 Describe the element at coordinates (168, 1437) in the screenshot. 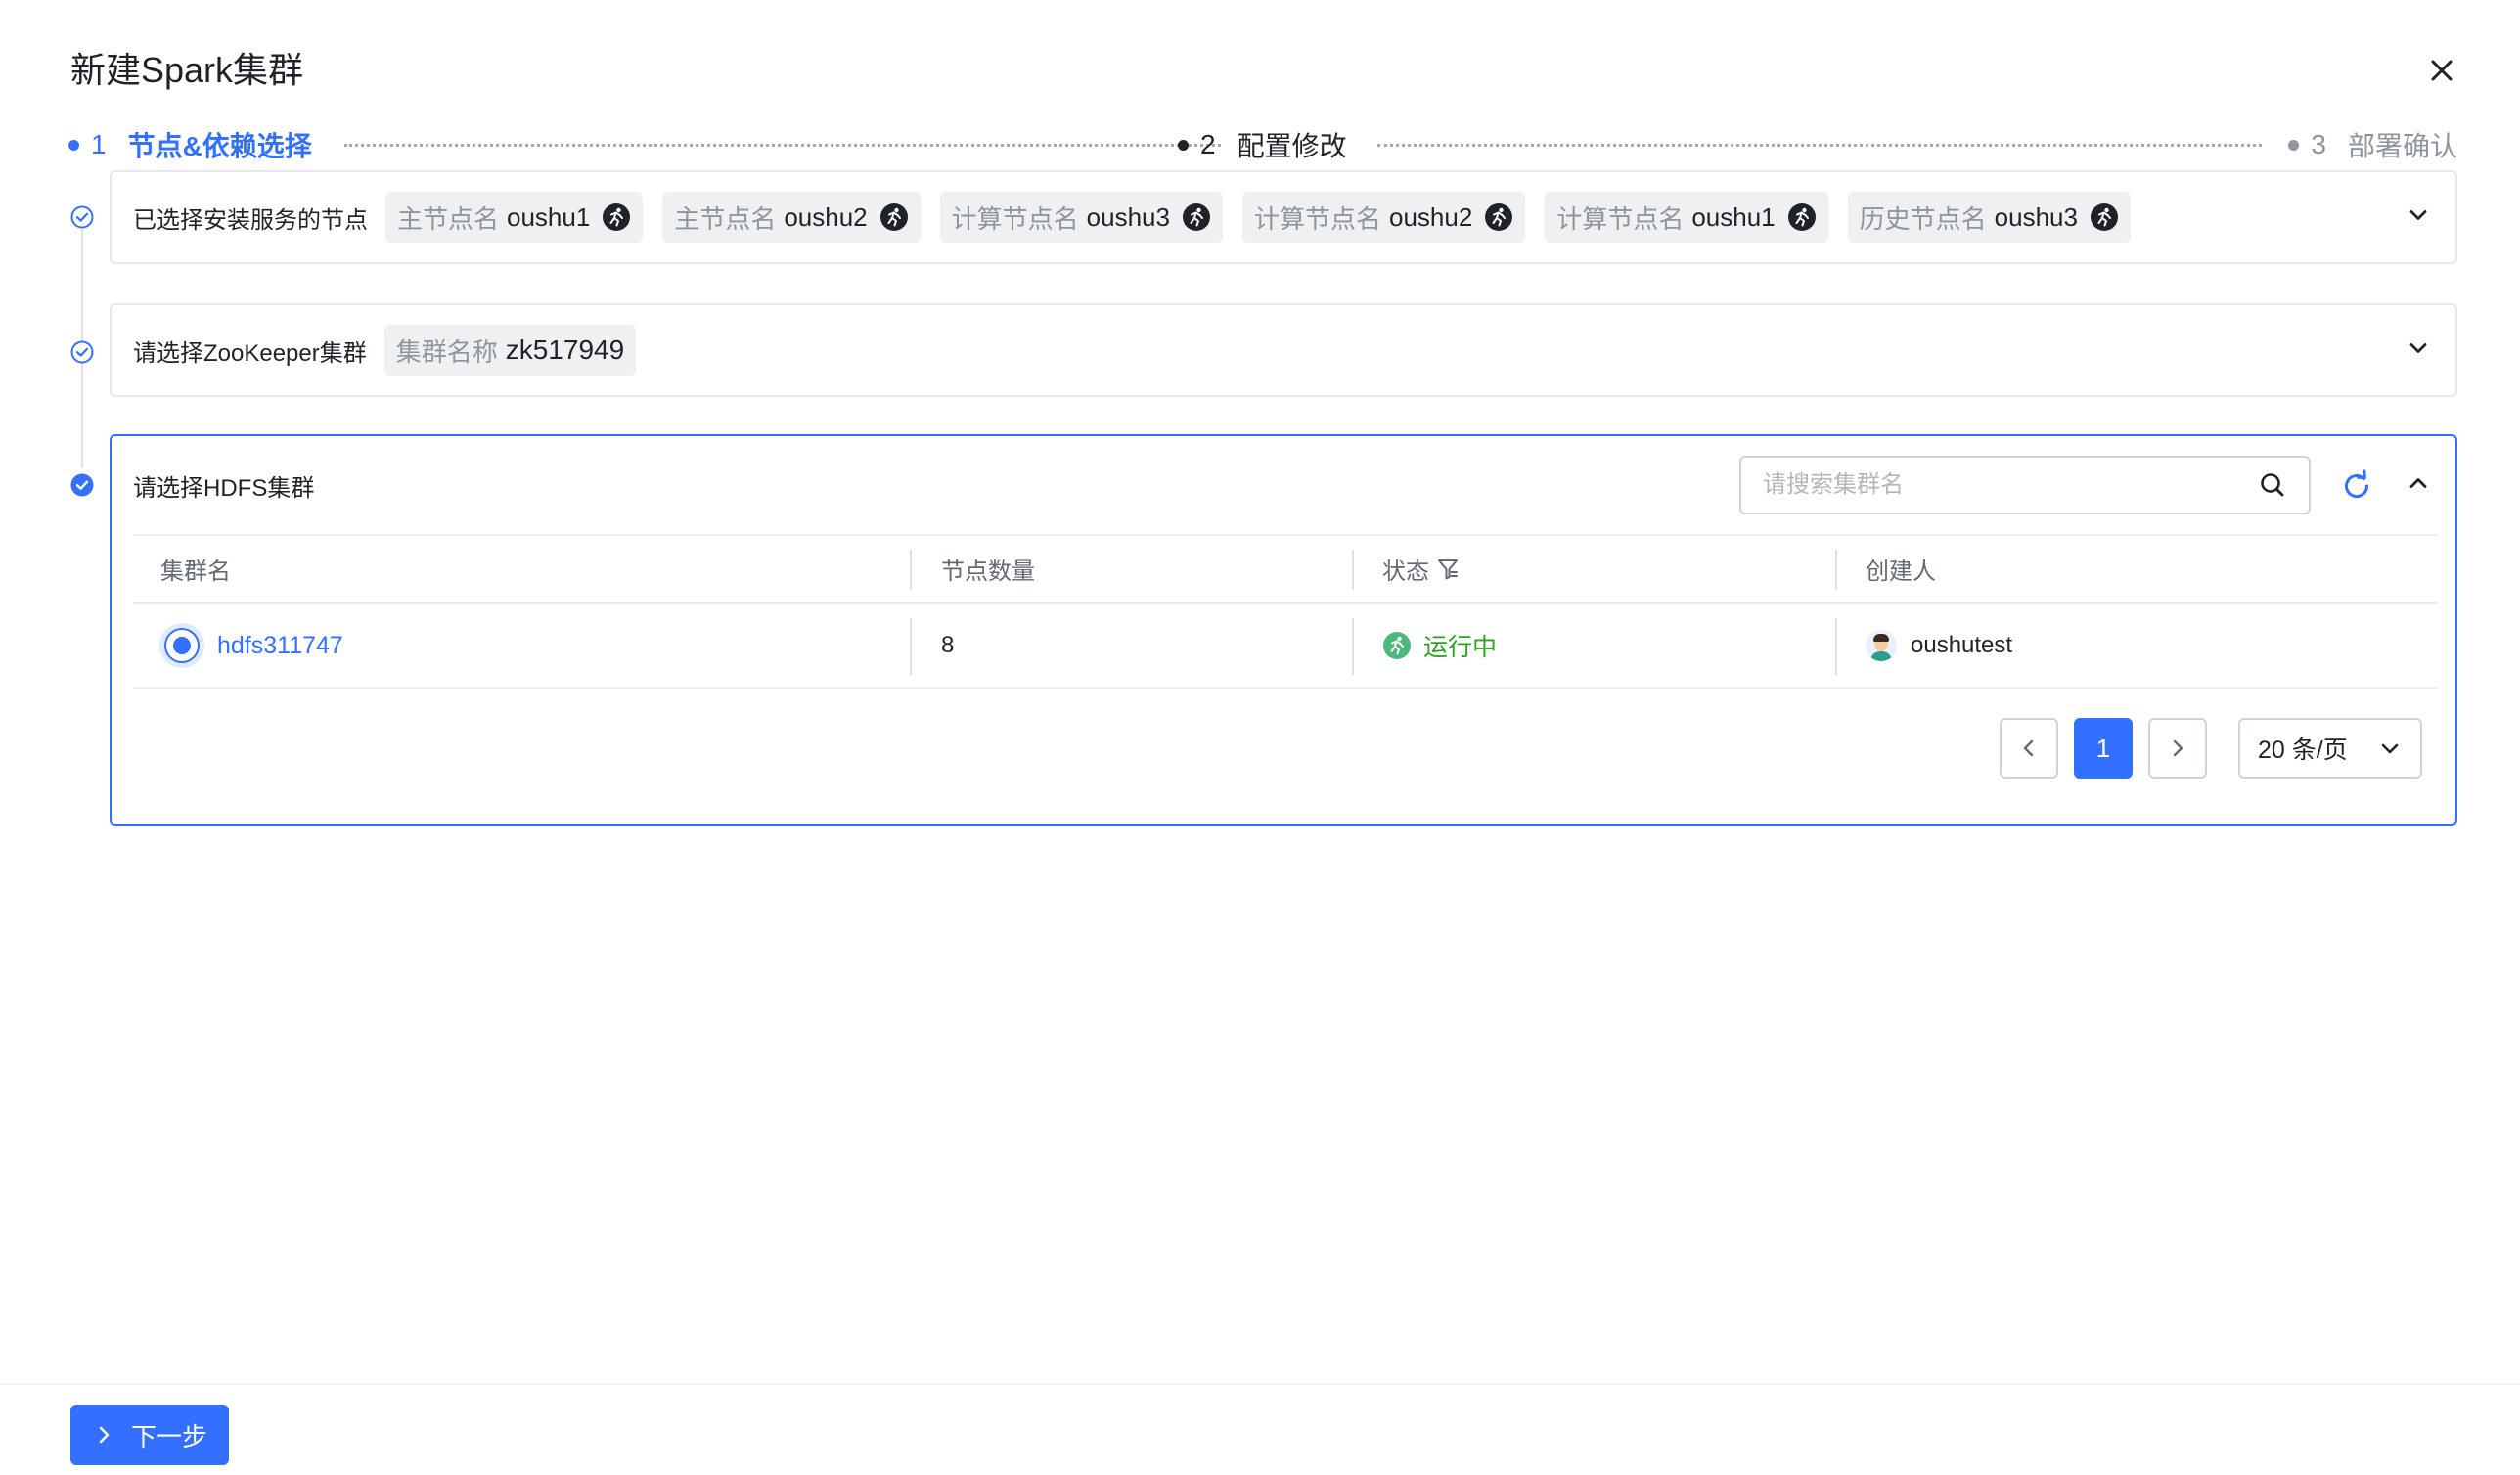

I see `next-step-label: 下一步` at that location.